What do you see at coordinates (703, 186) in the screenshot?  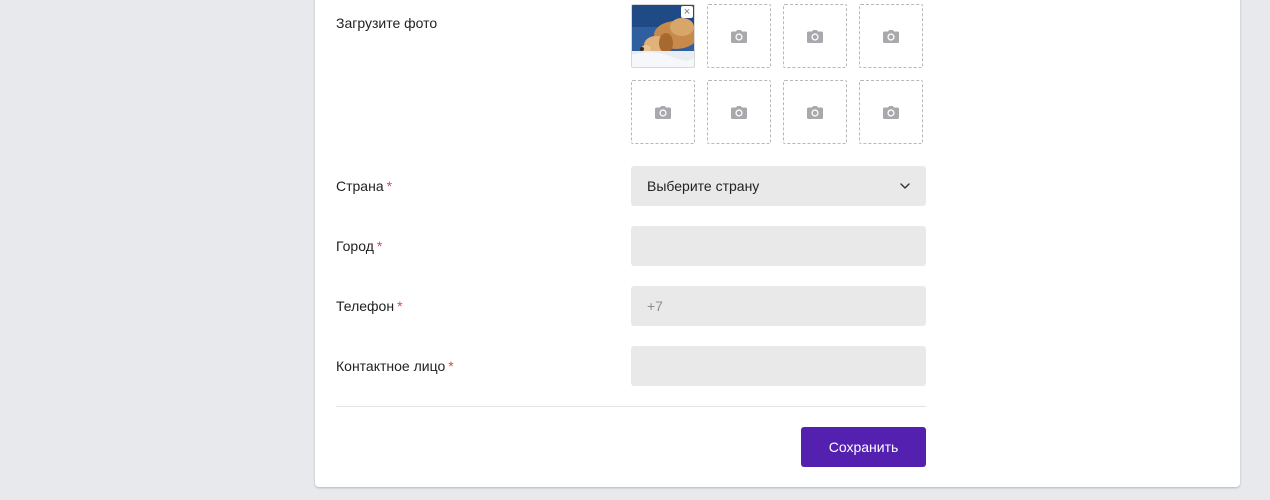 I see `country-select-value: Выберите страну` at bounding box center [703, 186].